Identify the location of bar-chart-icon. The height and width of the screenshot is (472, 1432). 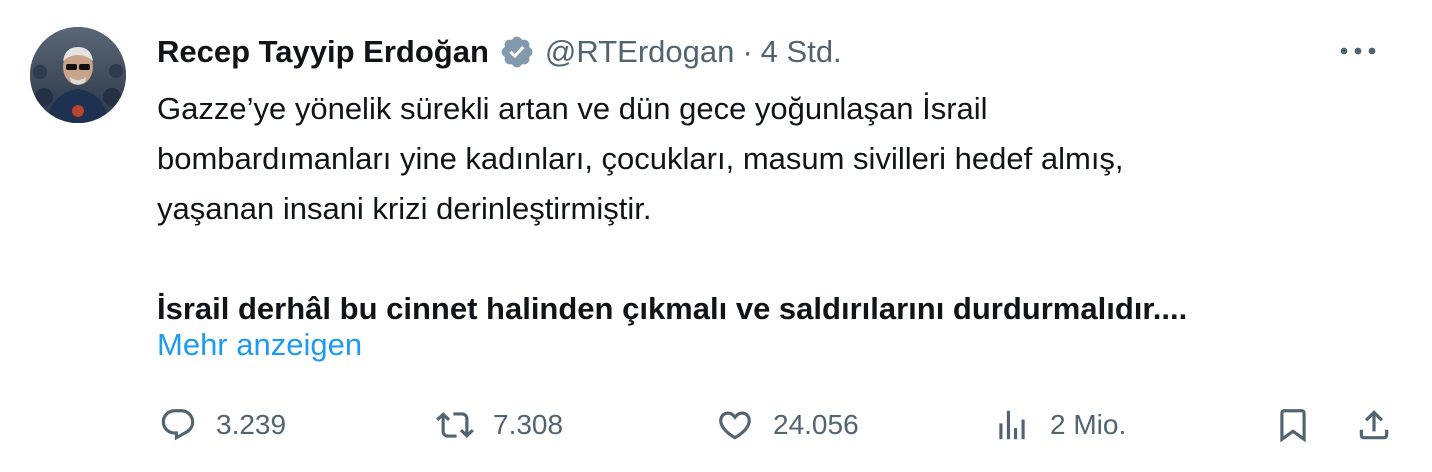
(1012, 425).